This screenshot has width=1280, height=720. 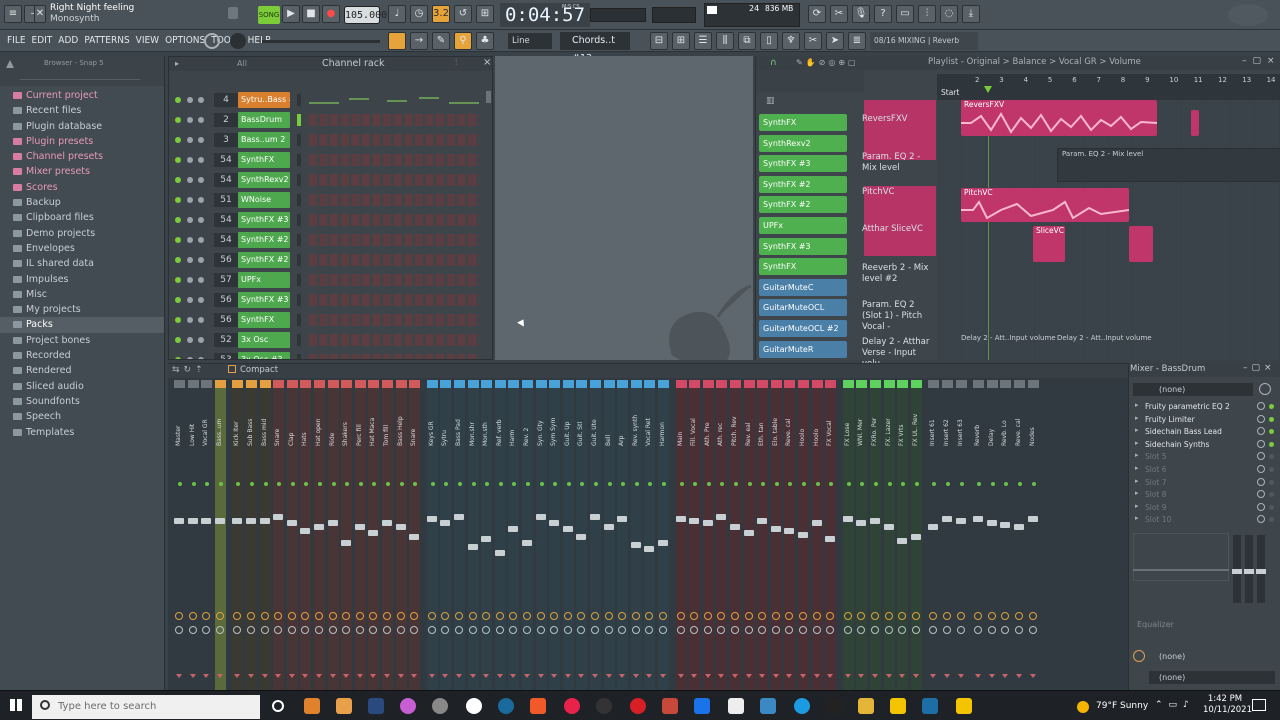 I want to click on browser-item: Misc, so click(x=82, y=294).